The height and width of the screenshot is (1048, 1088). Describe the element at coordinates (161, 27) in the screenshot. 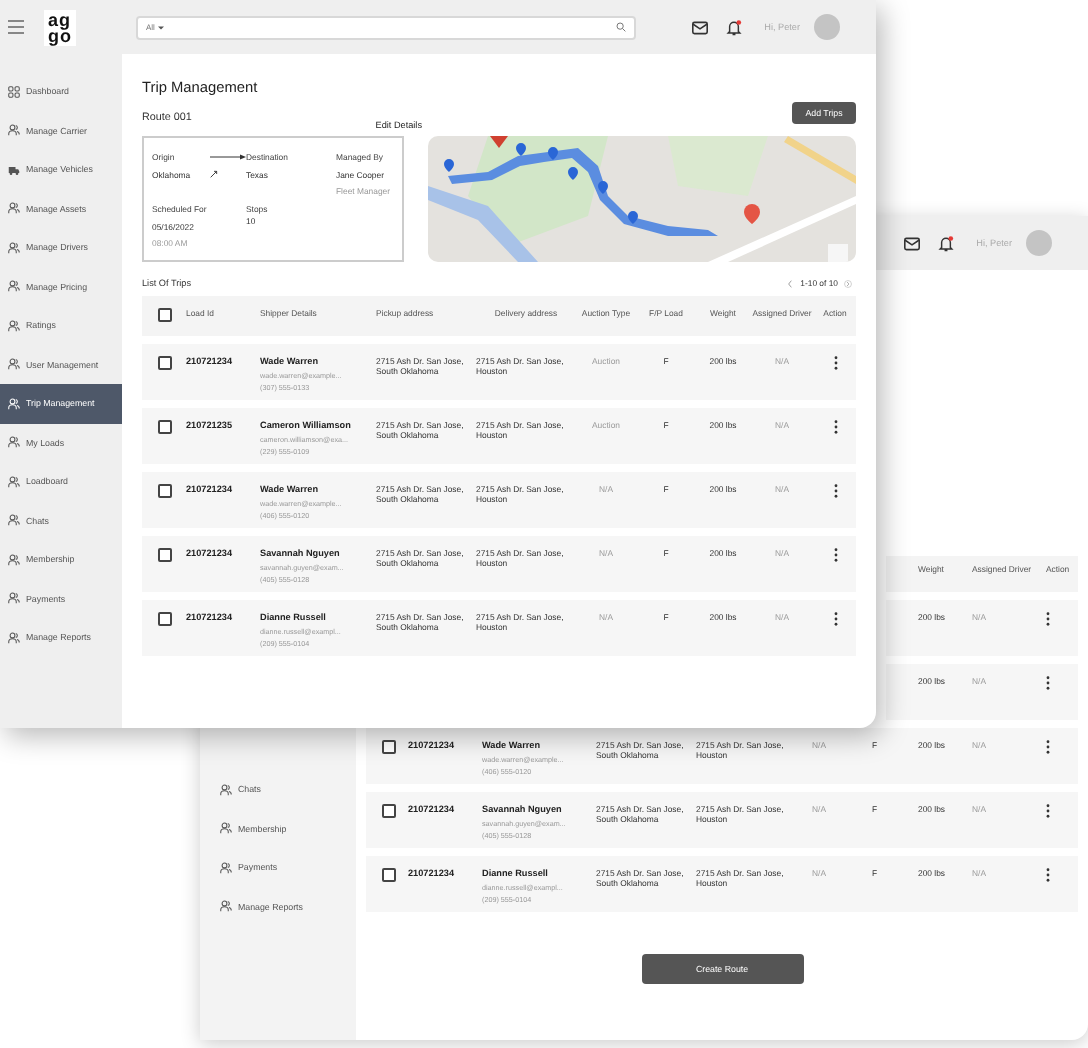

I see `caret-icon` at that location.